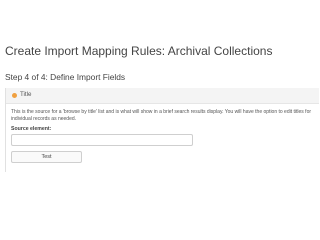 The image size is (320, 240). What do you see at coordinates (46, 157) in the screenshot?
I see `test-button: Test` at bounding box center [46, 157].